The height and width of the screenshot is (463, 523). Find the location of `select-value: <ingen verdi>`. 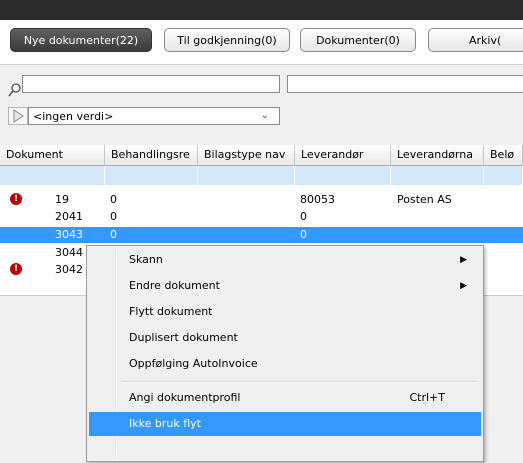

select-value: <ingen verdi> is located at coordinates (73, 116).